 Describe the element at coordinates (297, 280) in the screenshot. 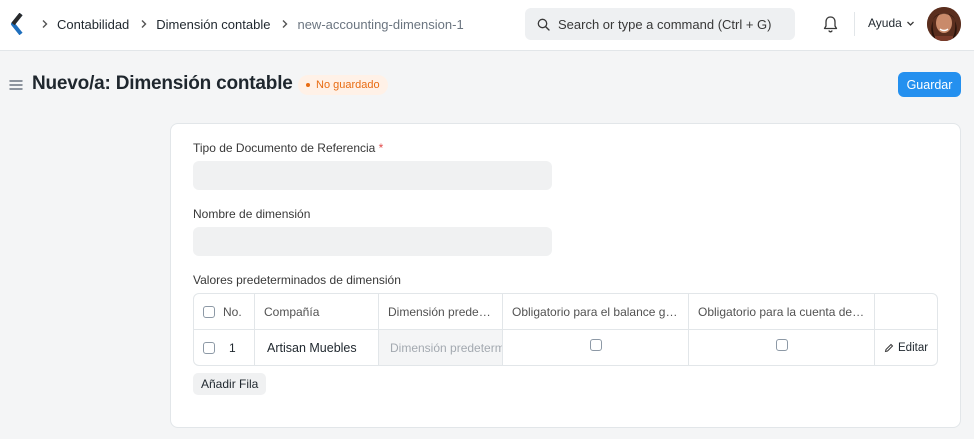

I see `dimension-defaults-label: Valores predeterminados de dimensión` at that location.